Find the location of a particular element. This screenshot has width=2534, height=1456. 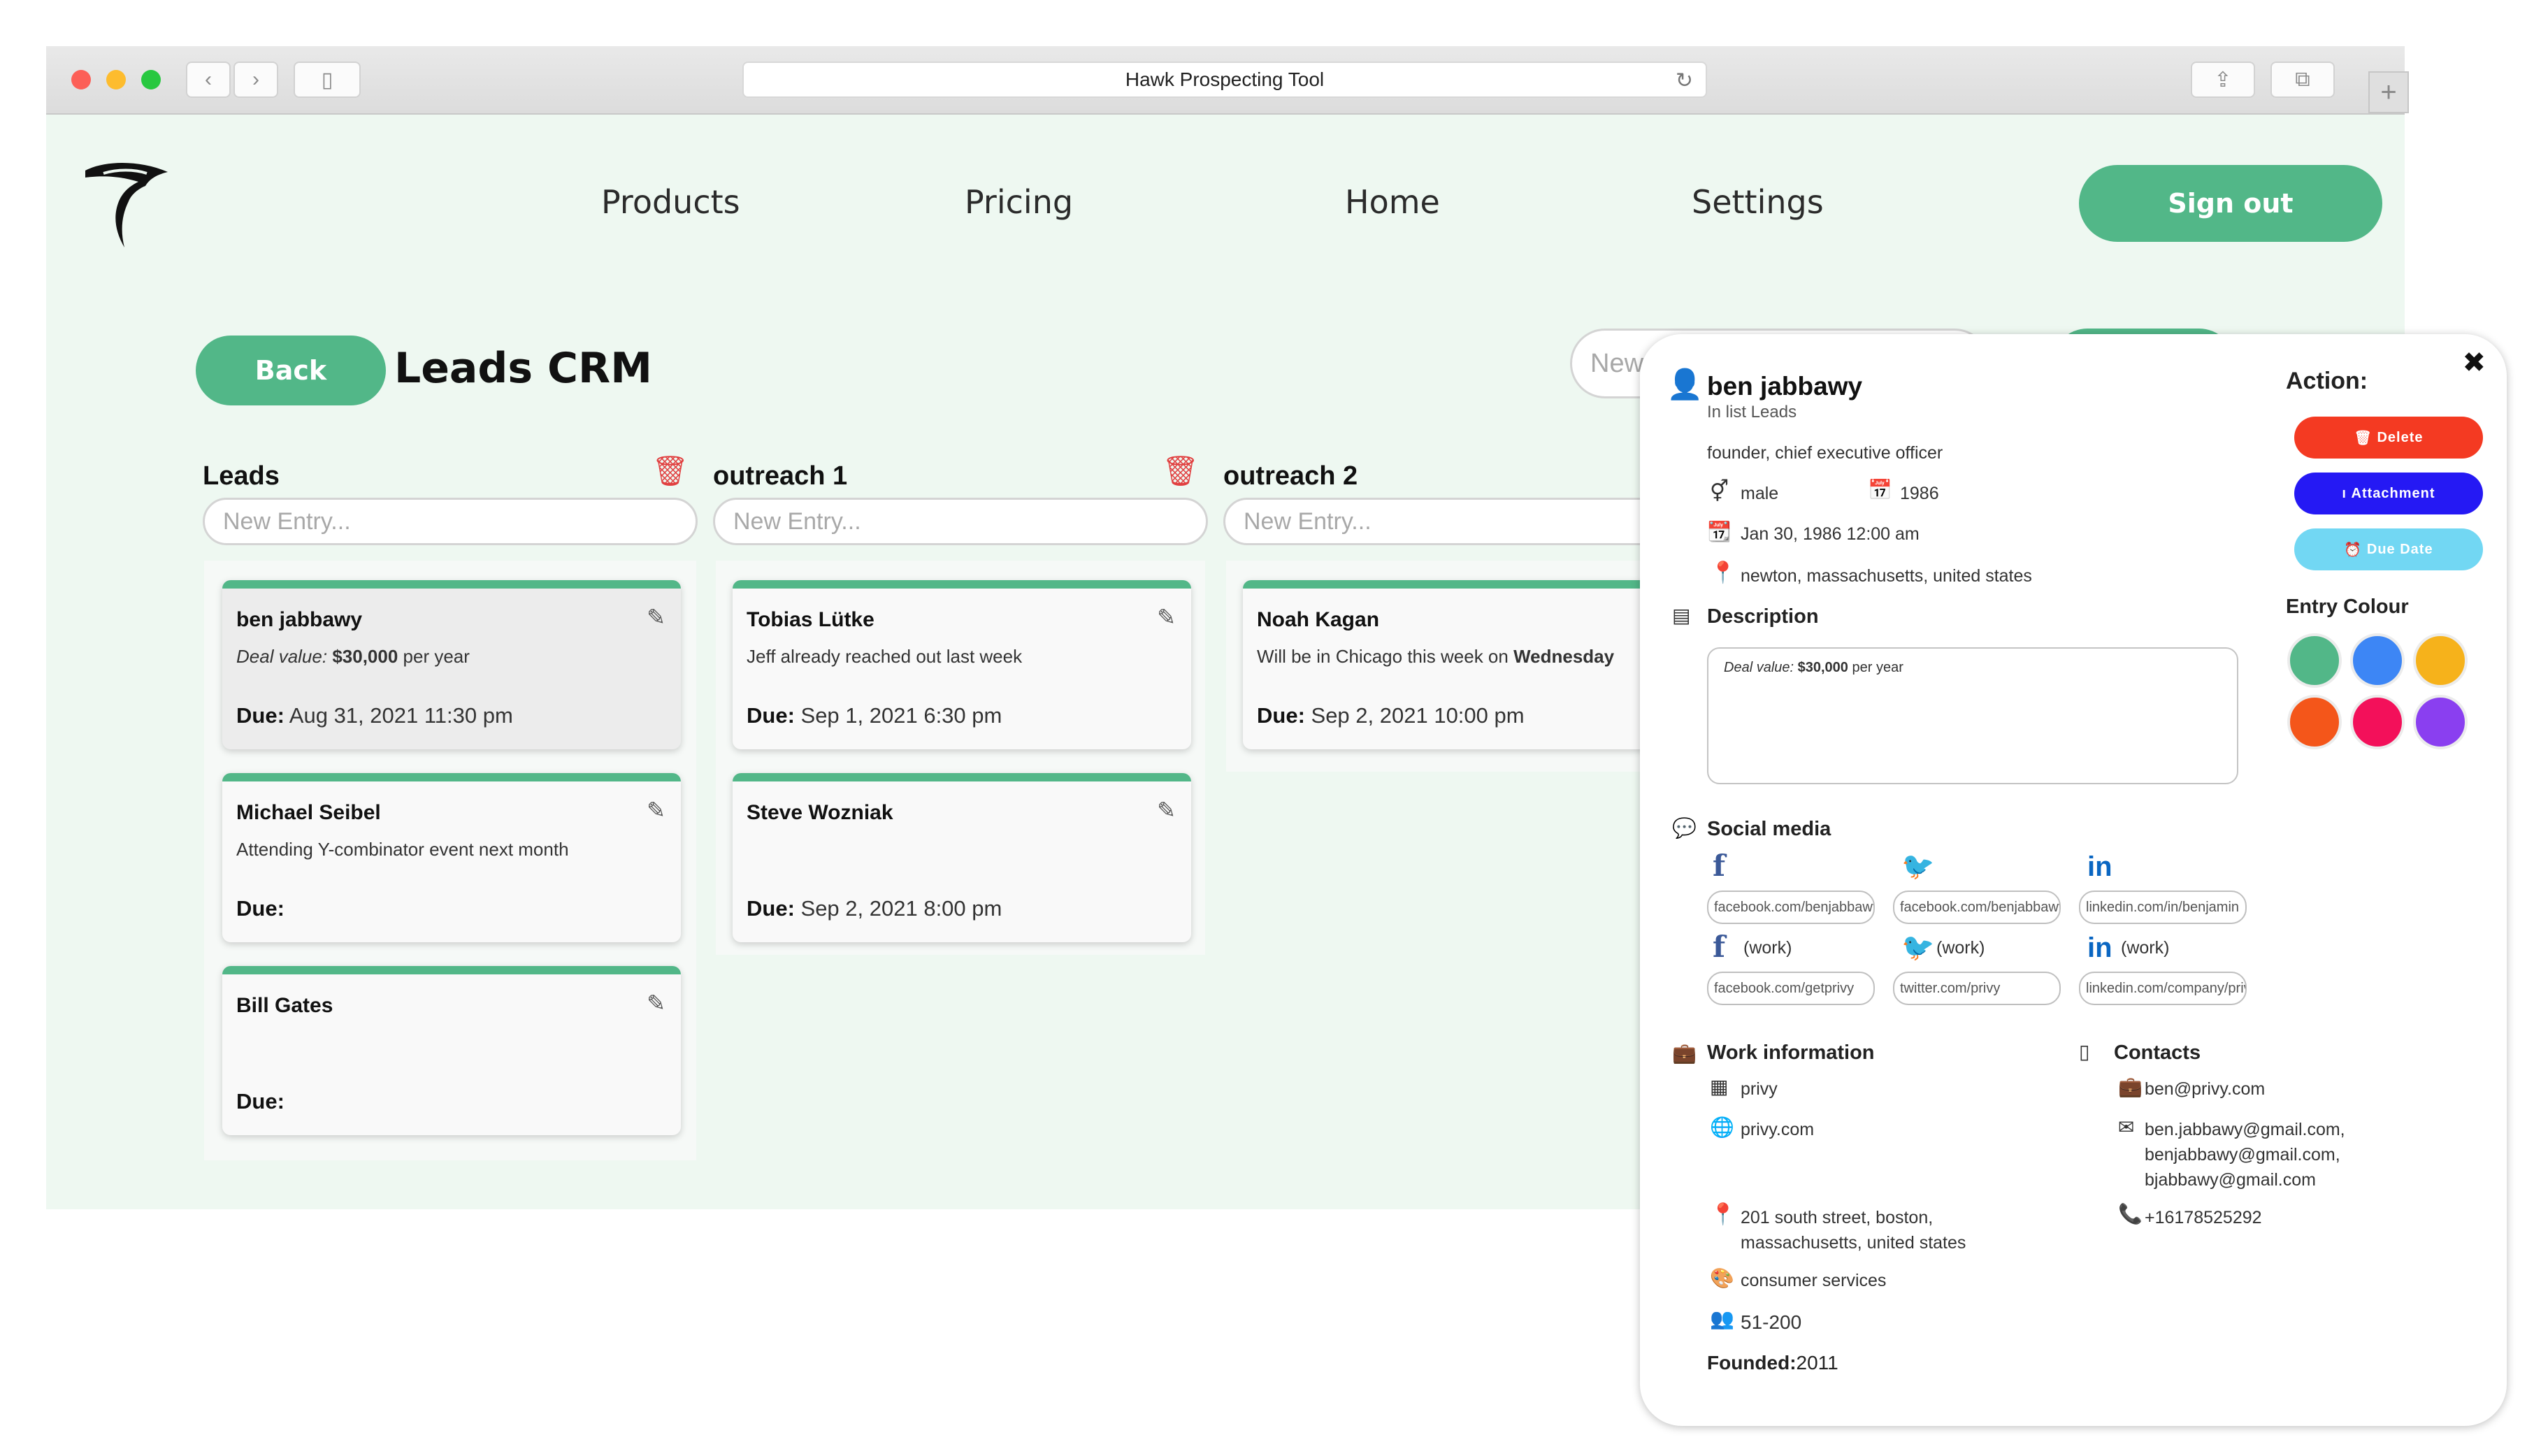

users-icon: 👥 is located at coordinates (1722, 1319).